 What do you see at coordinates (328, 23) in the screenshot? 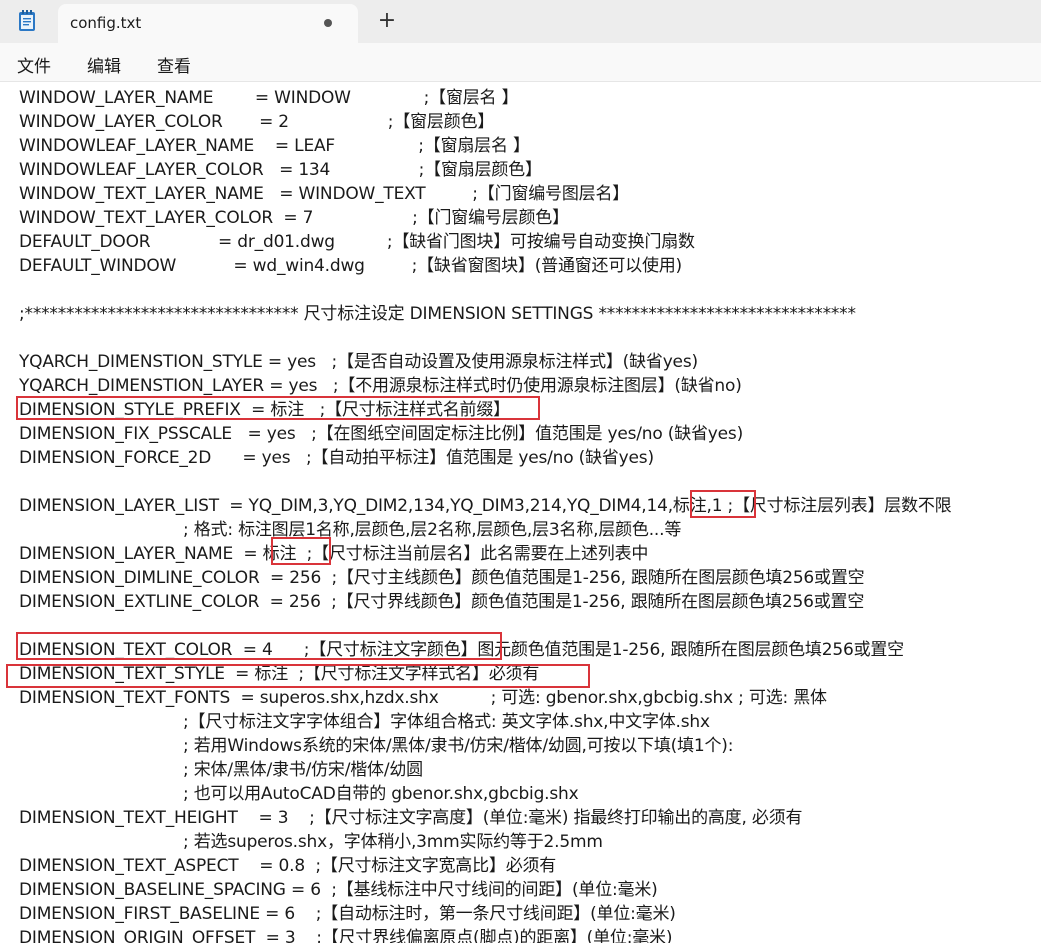
I see `unsaved-dot-icon` at bounding box center [328, 23].